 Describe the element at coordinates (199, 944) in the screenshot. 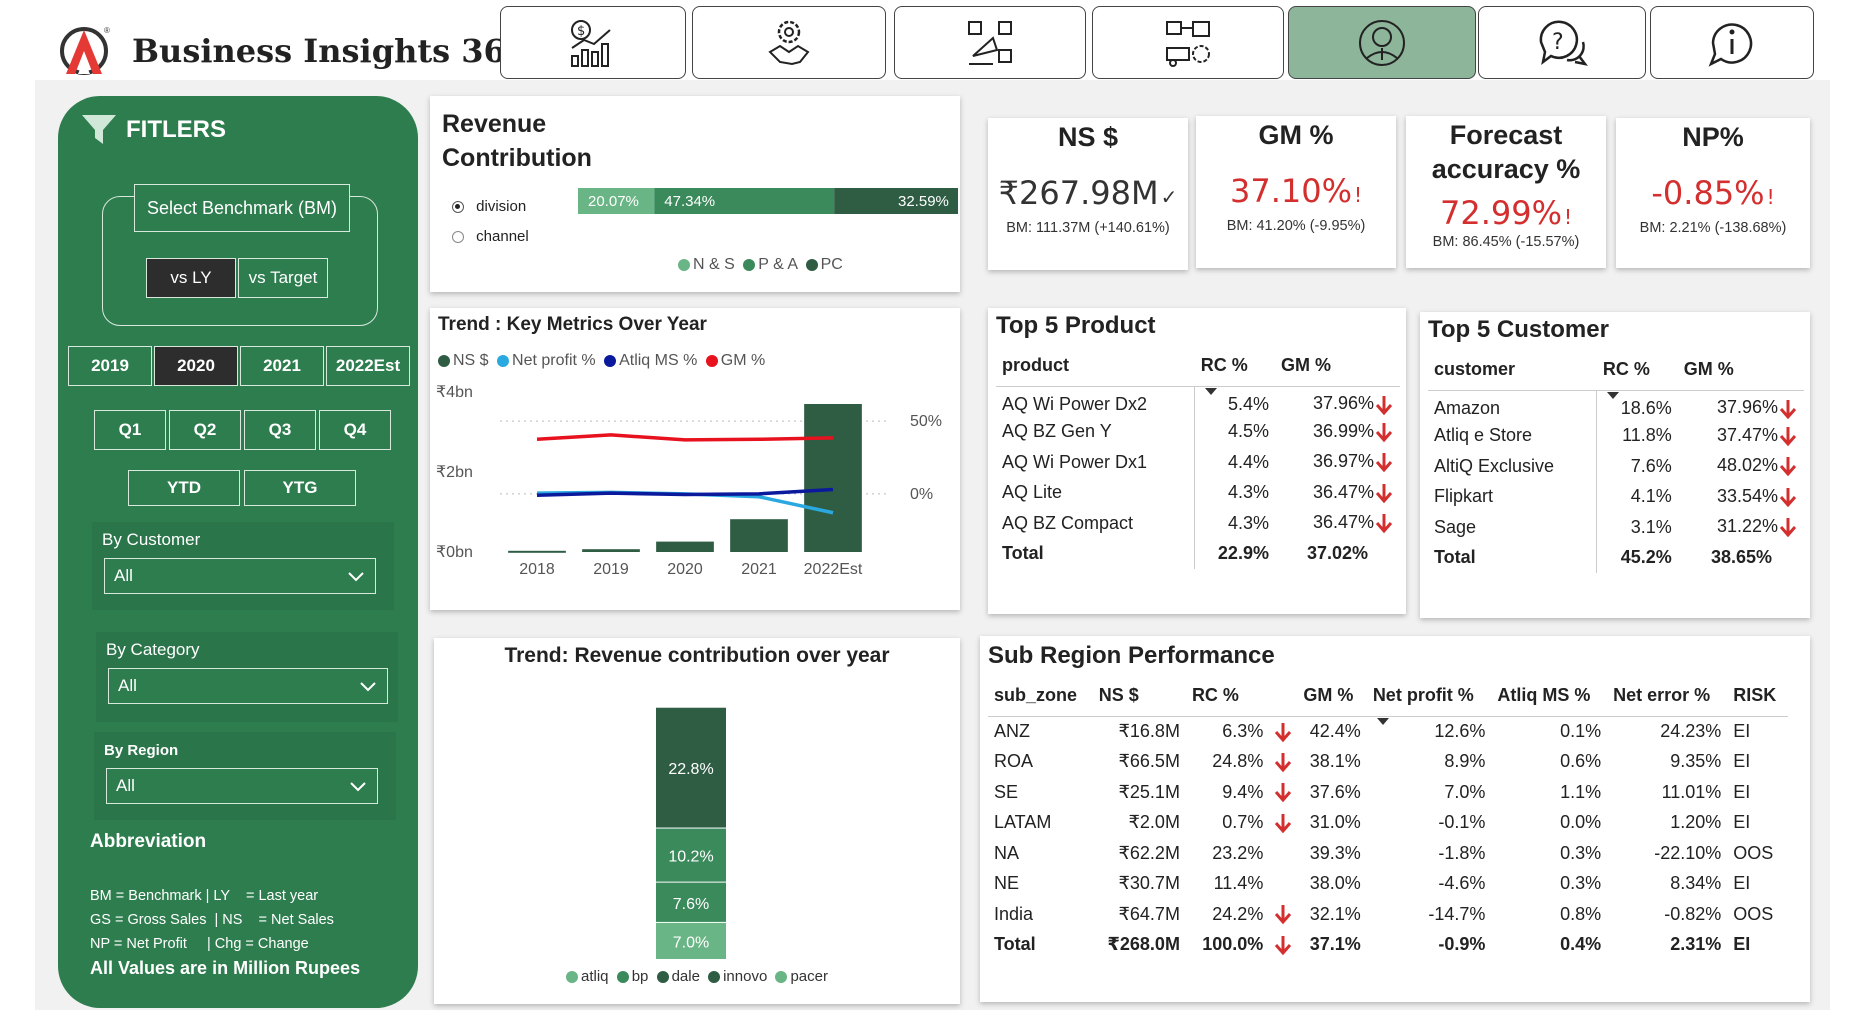

I see `abbreviation-line: NP = Net Profit | Chg = Change` at that location.